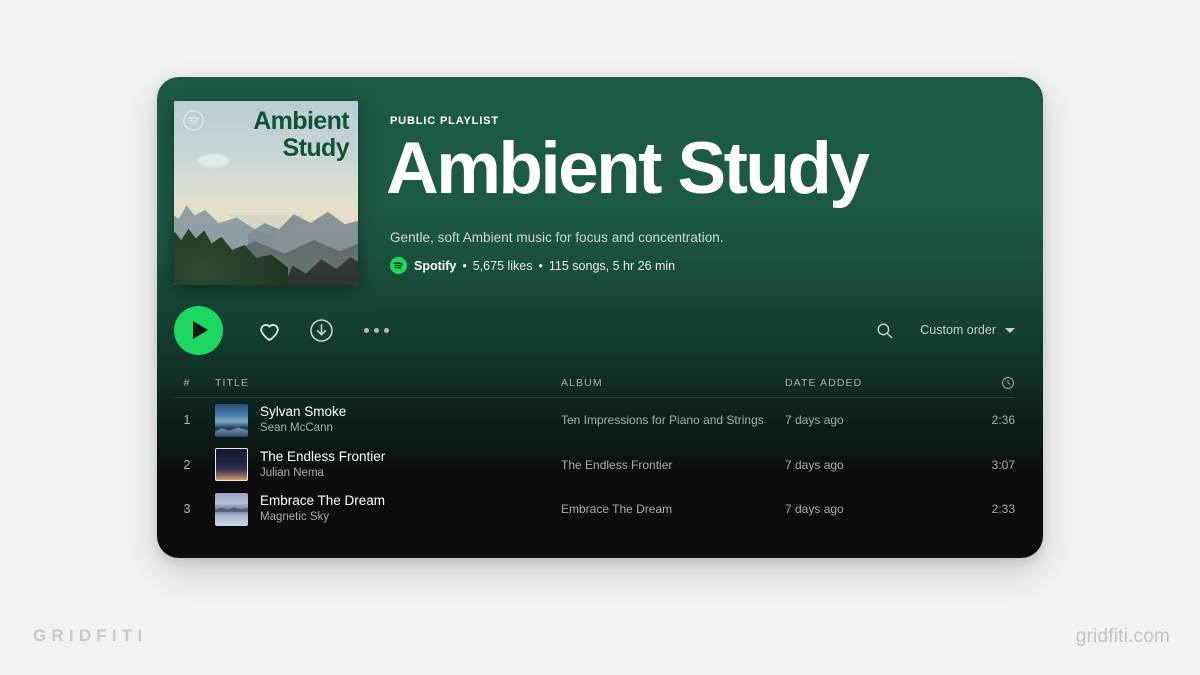 This screenshot has height=675, width=1200. Describe the element at coordinates (673, 509) in the screenshot. I see `track-album: Embrace The Dream` at that location.